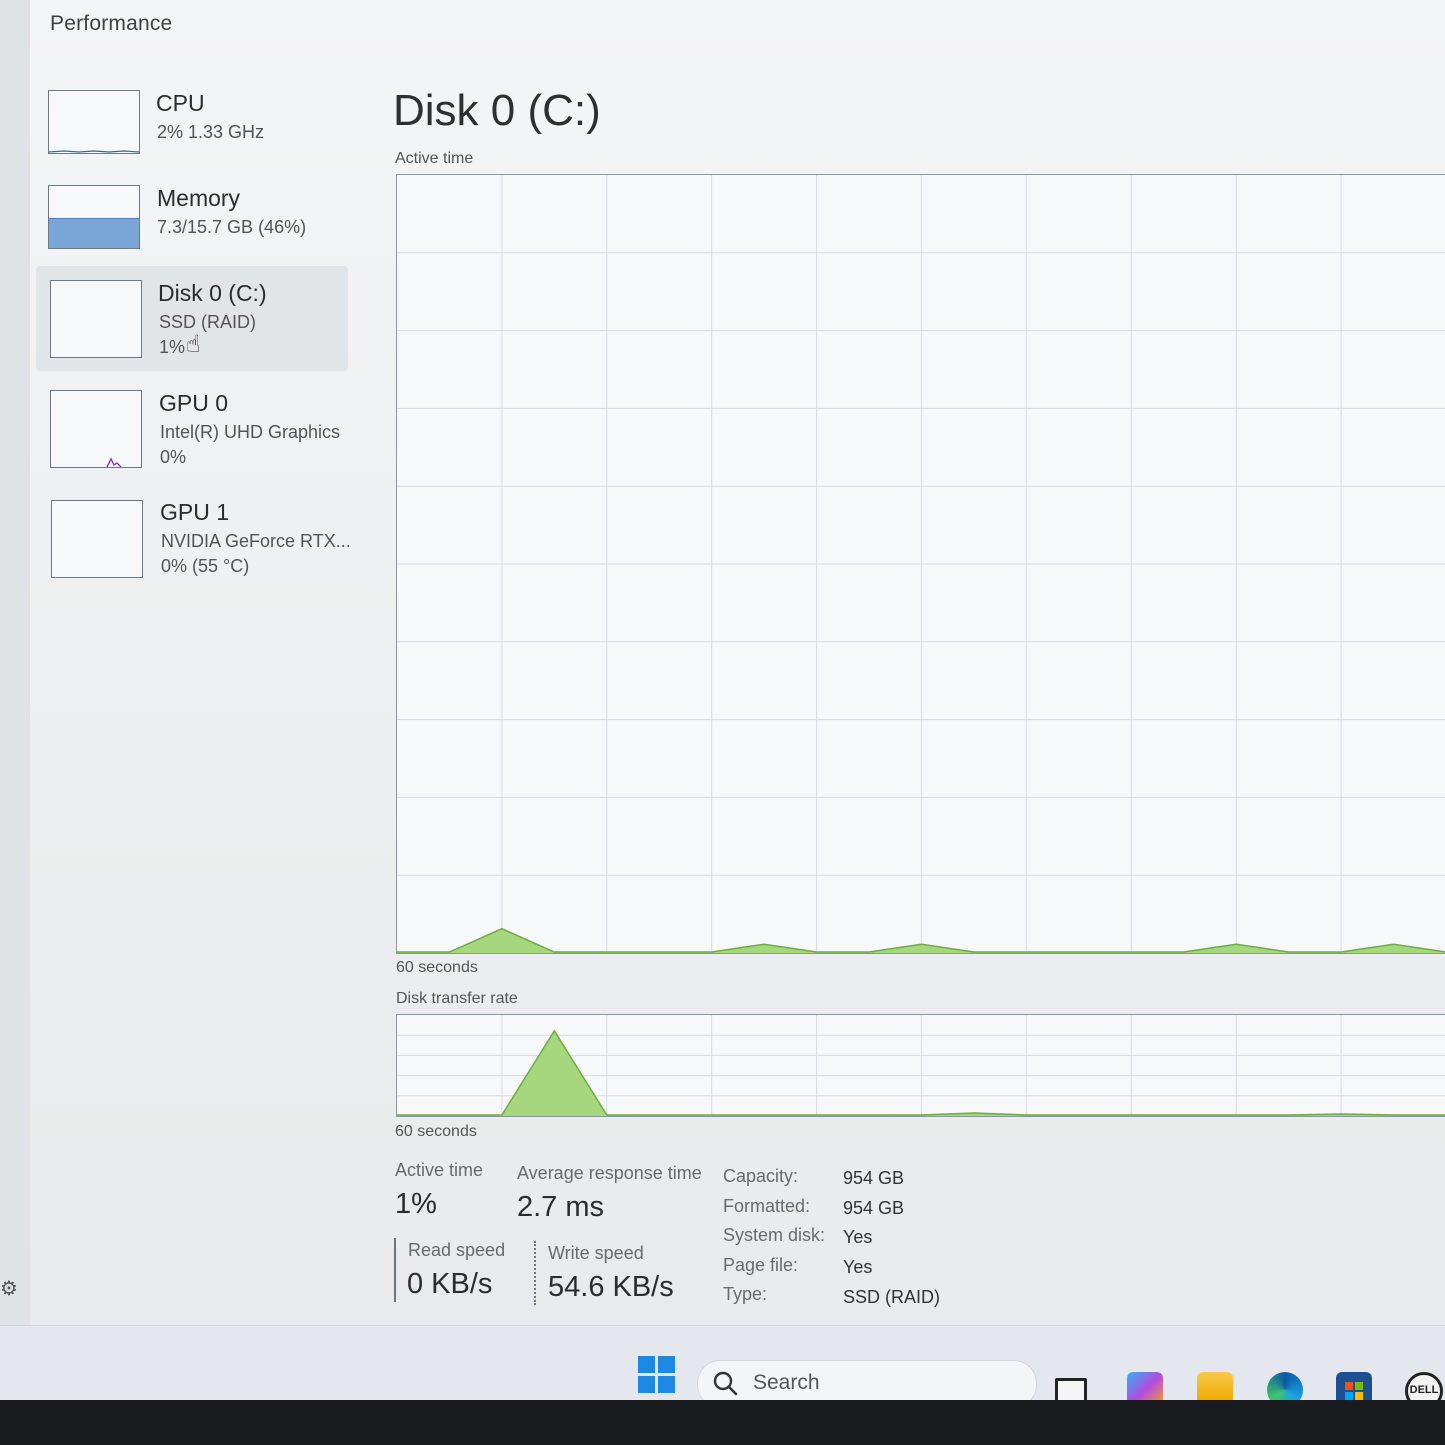 The height and width of the screenshot is (1445, 1445). Describe the element at coordinates (194, 403) in the screenshot. I see `sidebar-item-label: GPU 0` at that location.